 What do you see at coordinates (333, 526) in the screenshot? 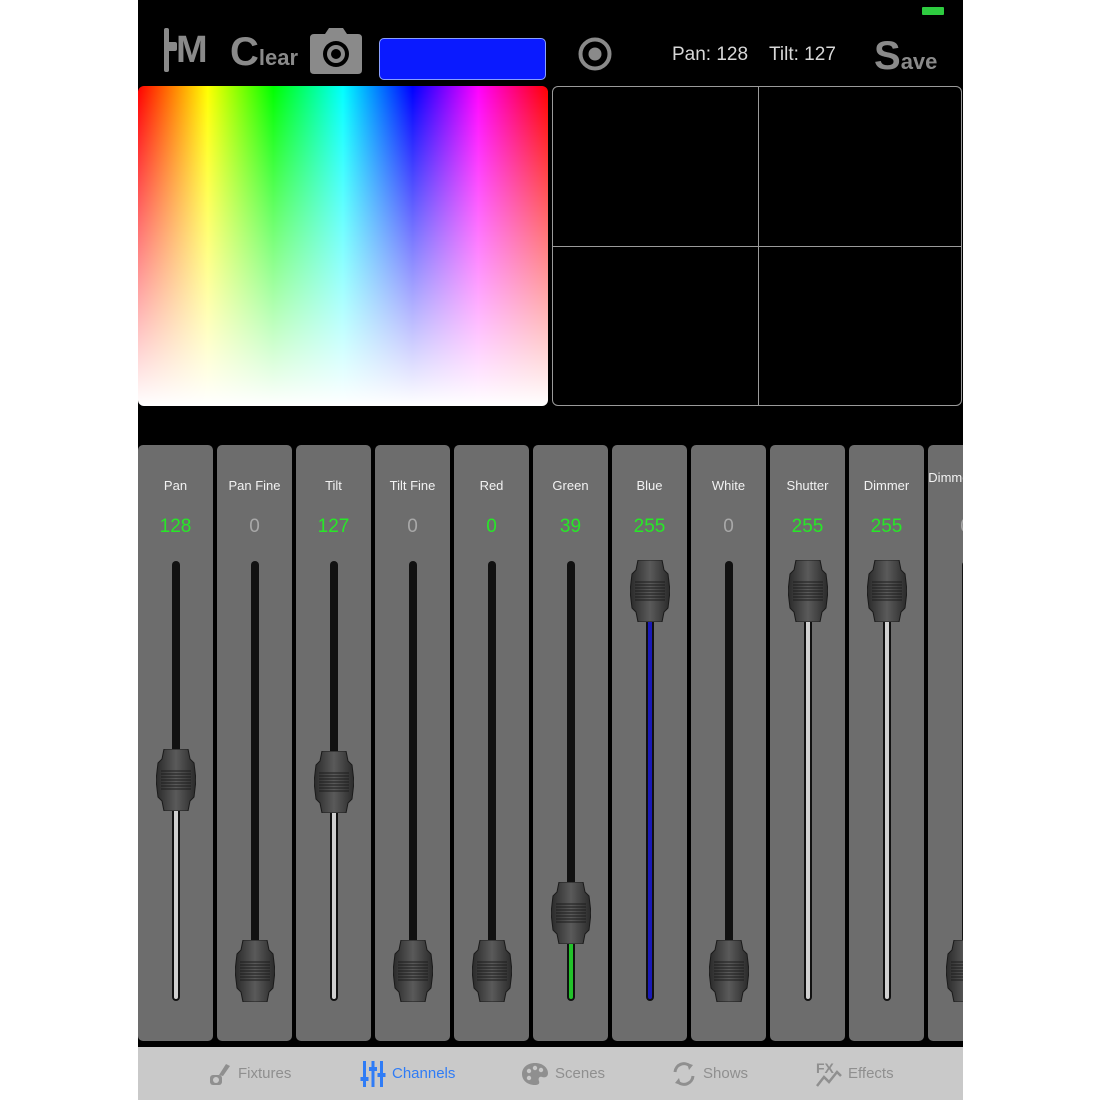
I see `channel-value: 127` at bounding box center [333, 526].